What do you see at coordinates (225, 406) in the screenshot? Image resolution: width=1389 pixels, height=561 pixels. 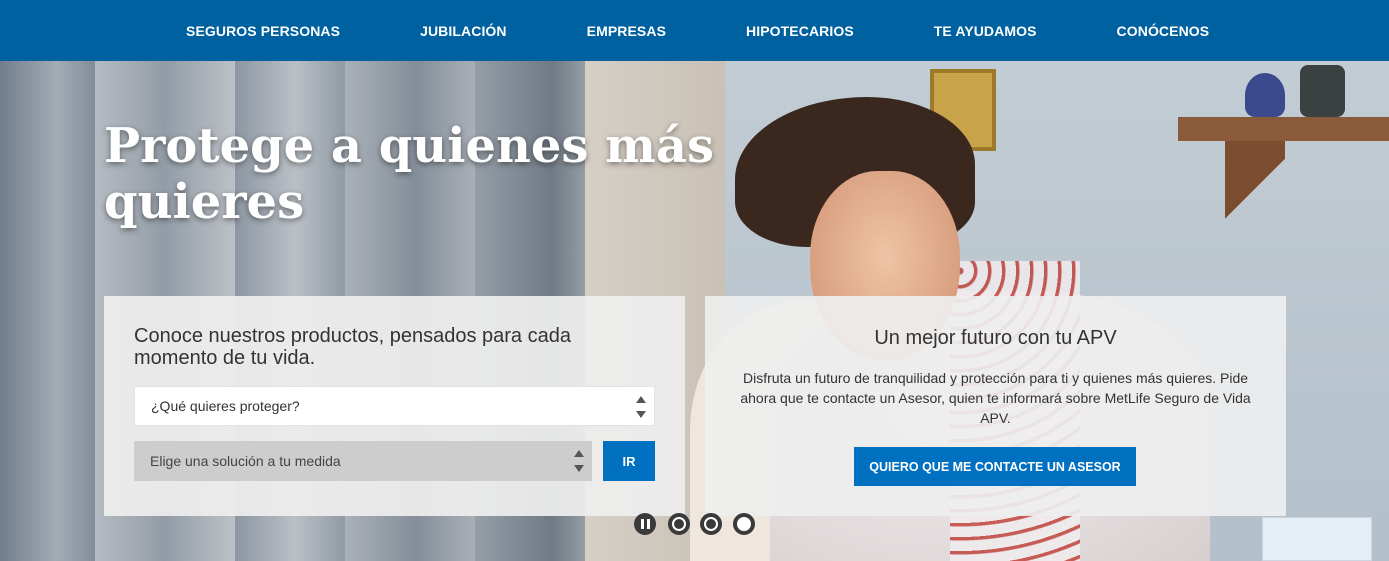 I see `protect-select-value: ¿Qué quieres proteger?` at bounding box center [225, 406].